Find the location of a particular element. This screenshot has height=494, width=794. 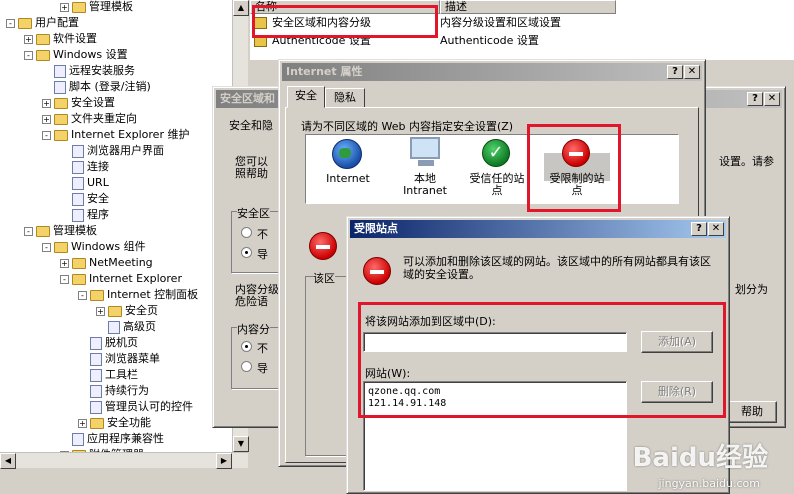

sites-list: qzone.qq.com 121.14.91.148 is located at coordinates (495, 436).